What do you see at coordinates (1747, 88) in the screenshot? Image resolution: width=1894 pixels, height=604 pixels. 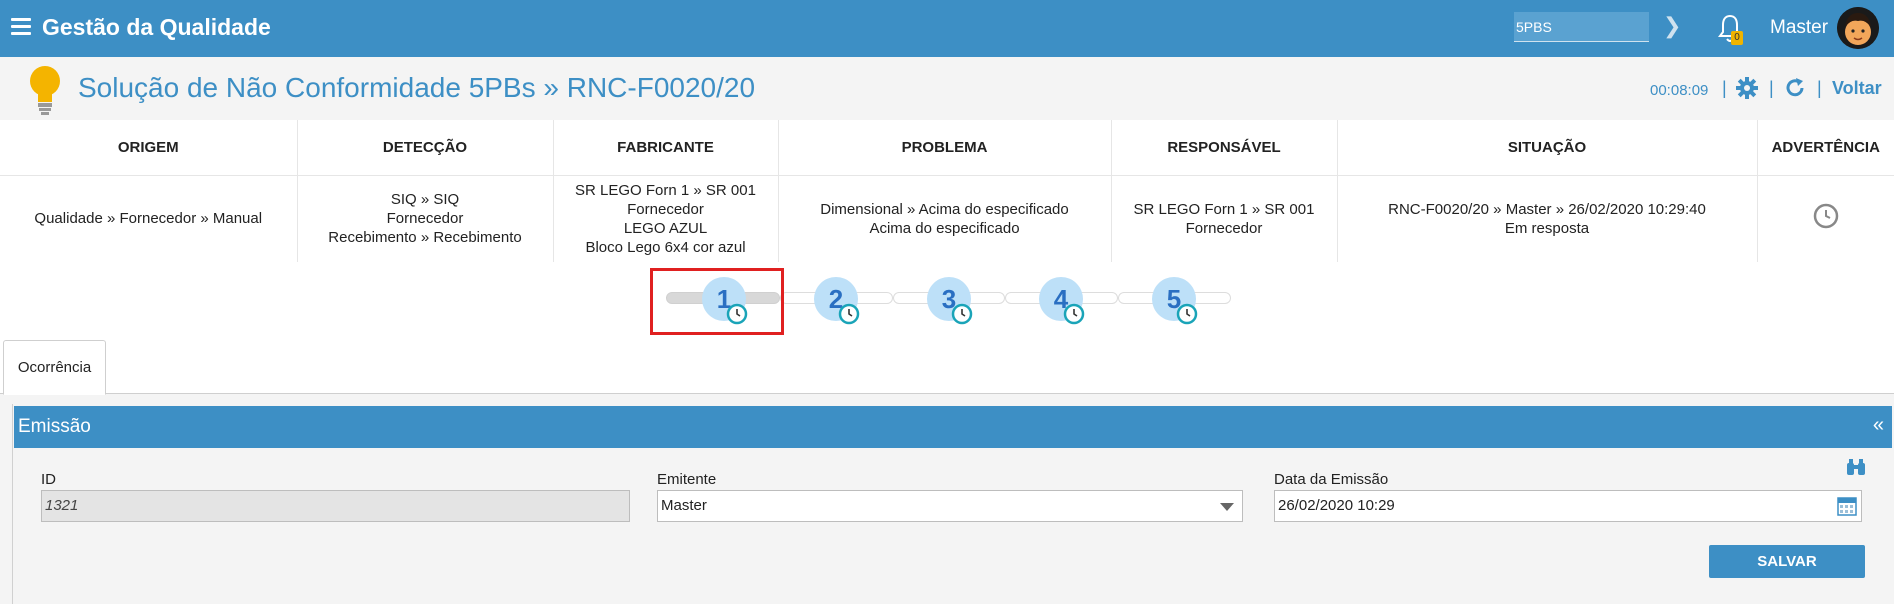 I see `gear-icon` at bounding box center [1747, 88].